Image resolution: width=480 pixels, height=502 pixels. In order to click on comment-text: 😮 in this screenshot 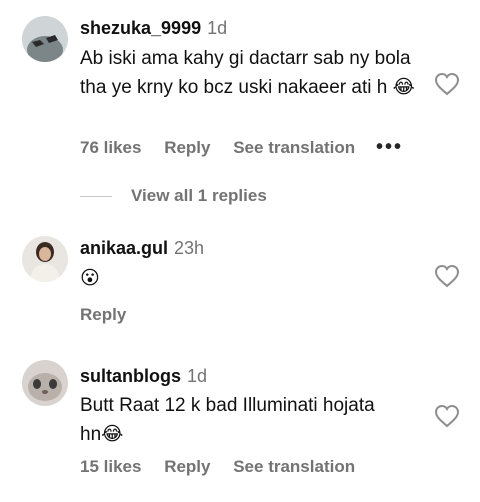, I will do `click(250, 278)`.